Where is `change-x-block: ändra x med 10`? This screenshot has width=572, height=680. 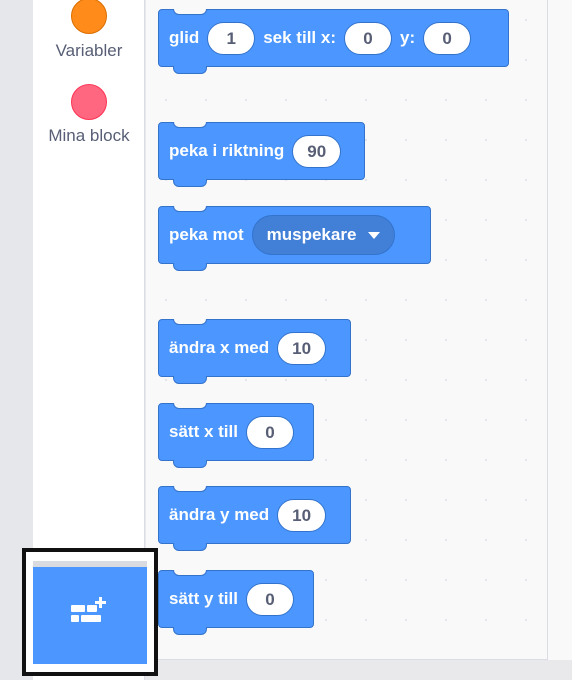
change-x-block: ändra x med 10 is located at coordinates (254, 351).